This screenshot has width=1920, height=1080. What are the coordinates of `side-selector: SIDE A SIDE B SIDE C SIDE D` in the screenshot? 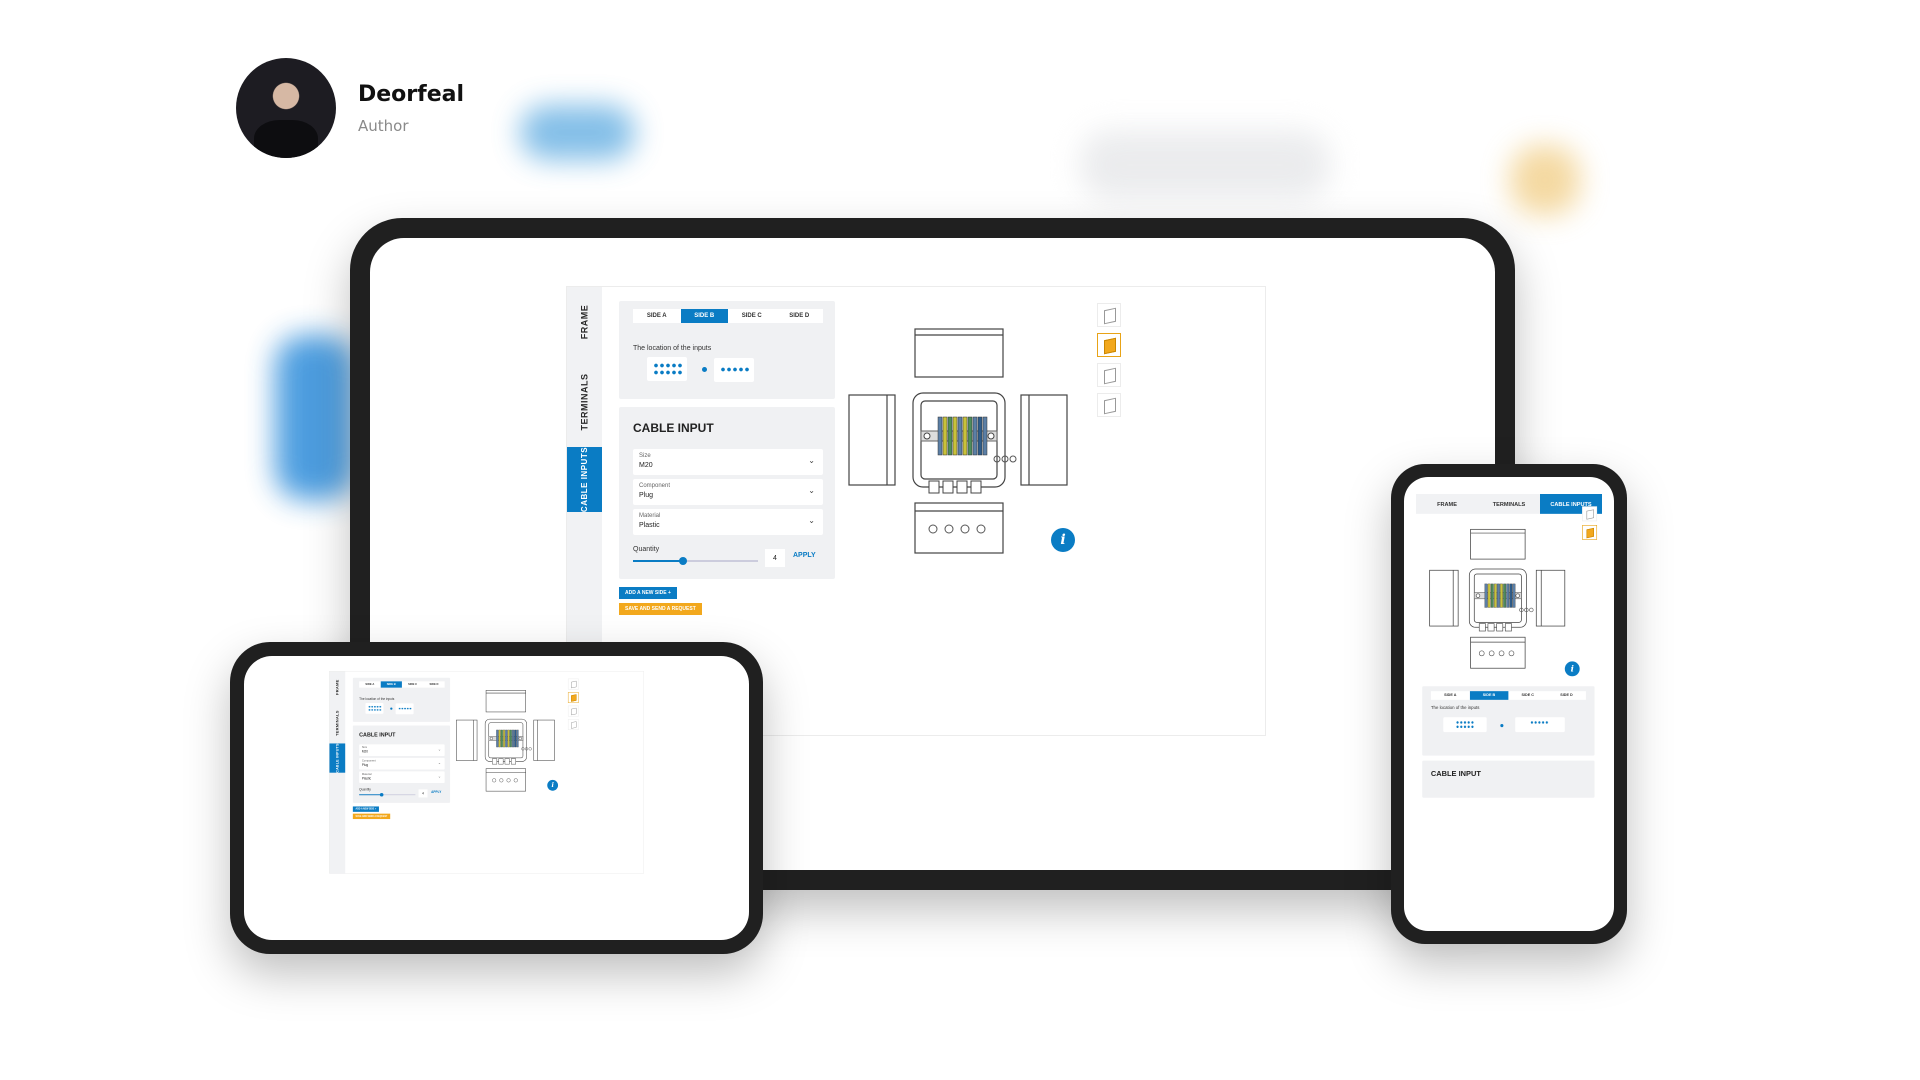 It's located at (1508, 695).